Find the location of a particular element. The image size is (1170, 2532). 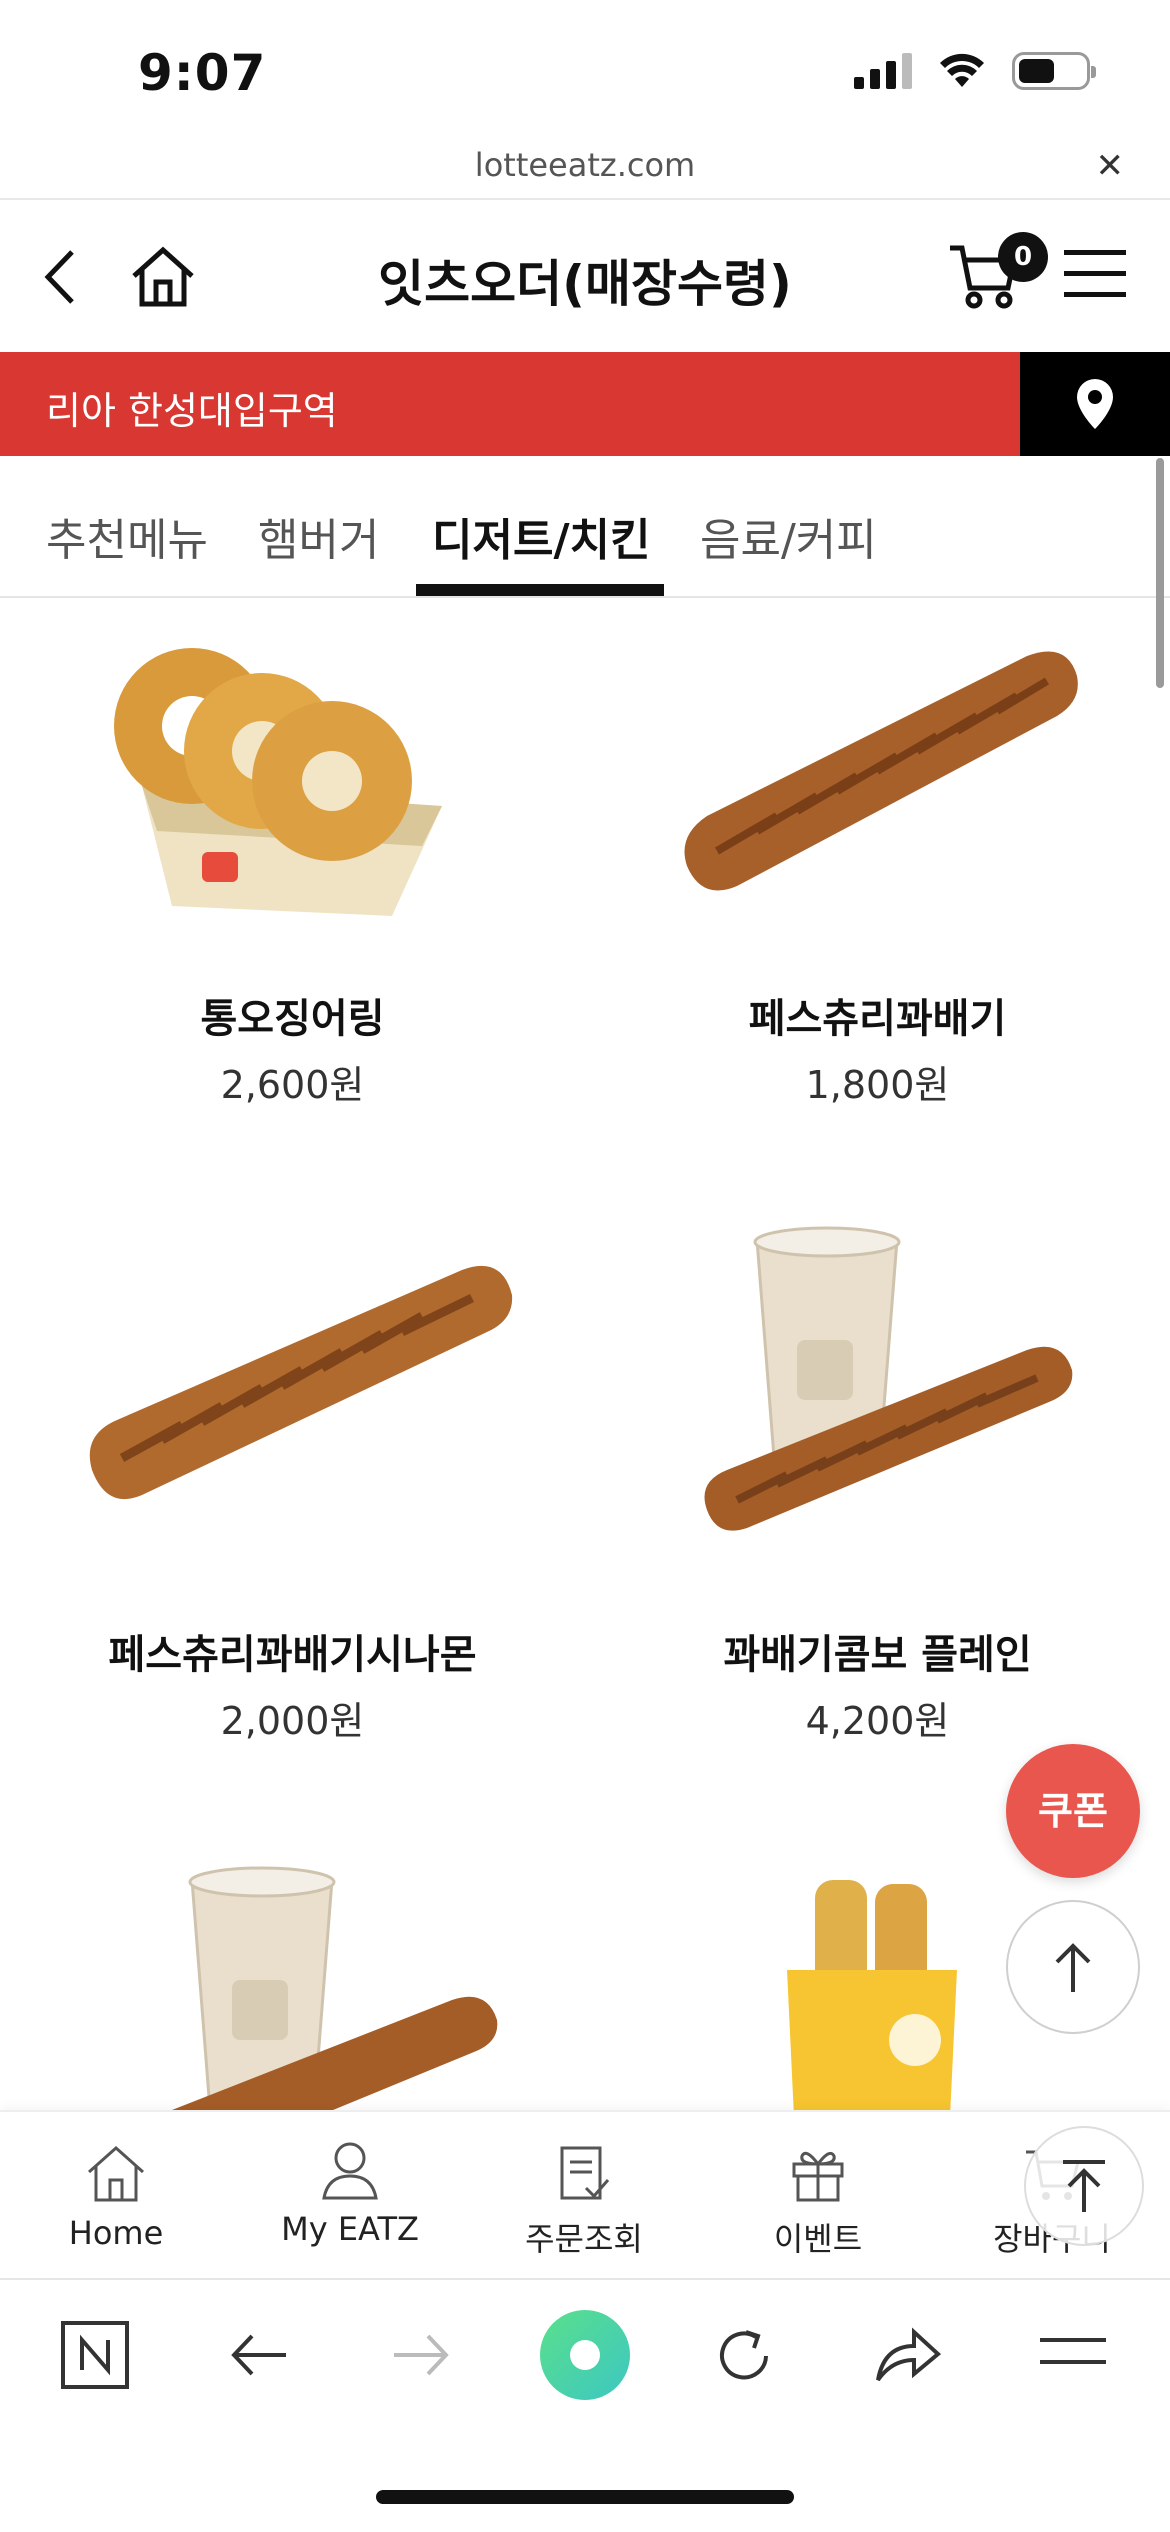

product-name: 꽈배기콤보 플레인 is located at coordinates (877, 1655).